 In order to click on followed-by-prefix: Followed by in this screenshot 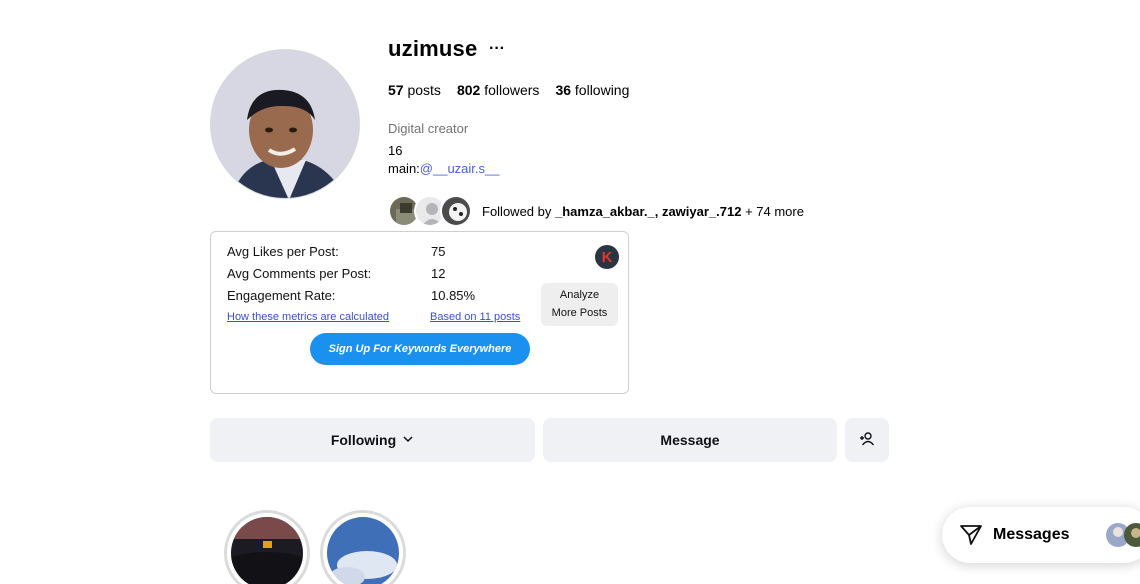, I will do `click(518, 211)`.